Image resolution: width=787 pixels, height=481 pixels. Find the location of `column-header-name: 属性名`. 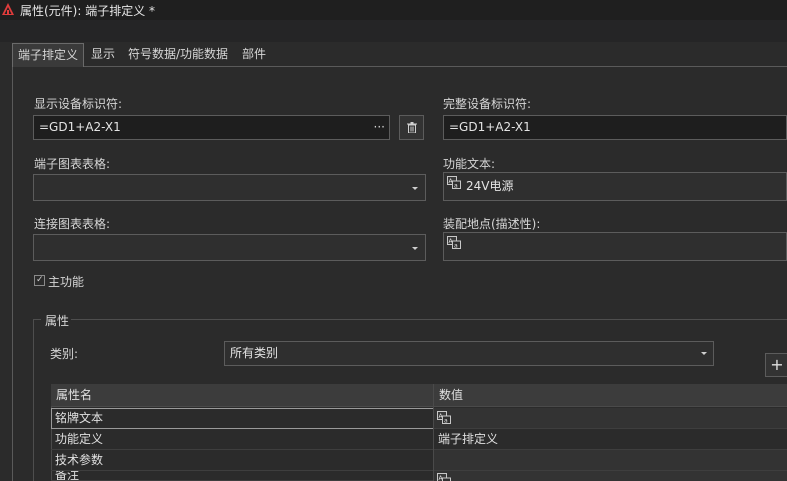

column-header-name: 属性名 is located at coordinates (71, 395).